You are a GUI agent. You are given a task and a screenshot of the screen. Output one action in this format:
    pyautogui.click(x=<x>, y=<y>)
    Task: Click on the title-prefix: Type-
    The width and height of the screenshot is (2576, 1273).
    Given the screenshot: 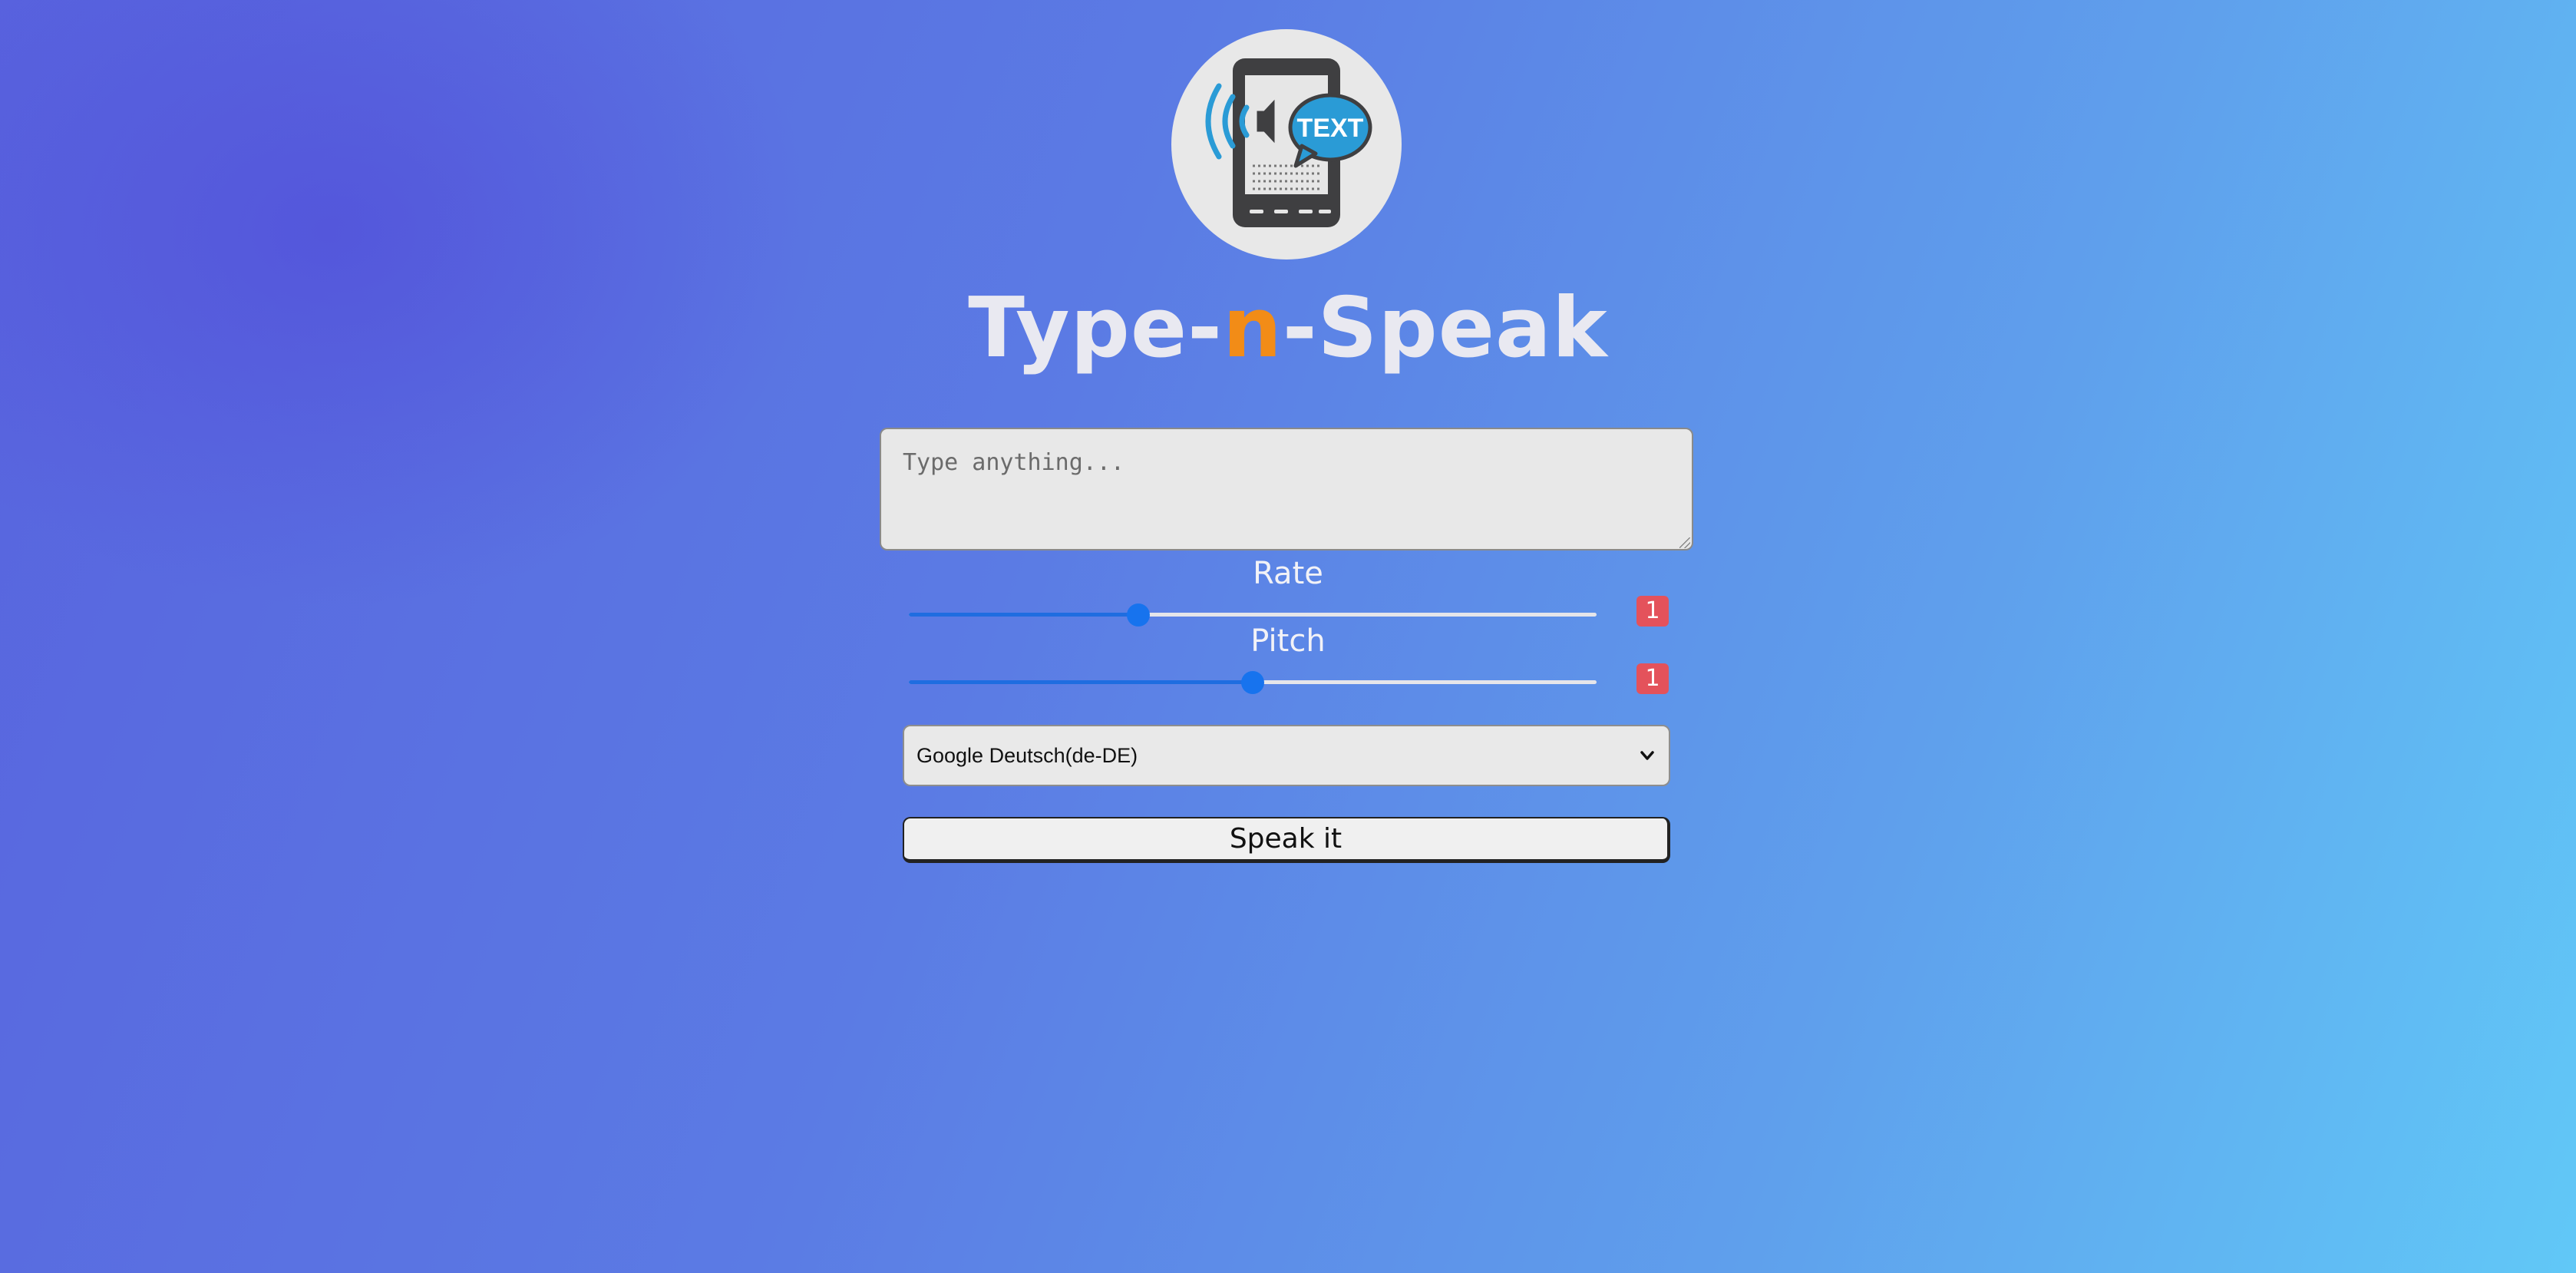 What is the action you would take?
    pyautogui.click(x=1095, y=328)
    